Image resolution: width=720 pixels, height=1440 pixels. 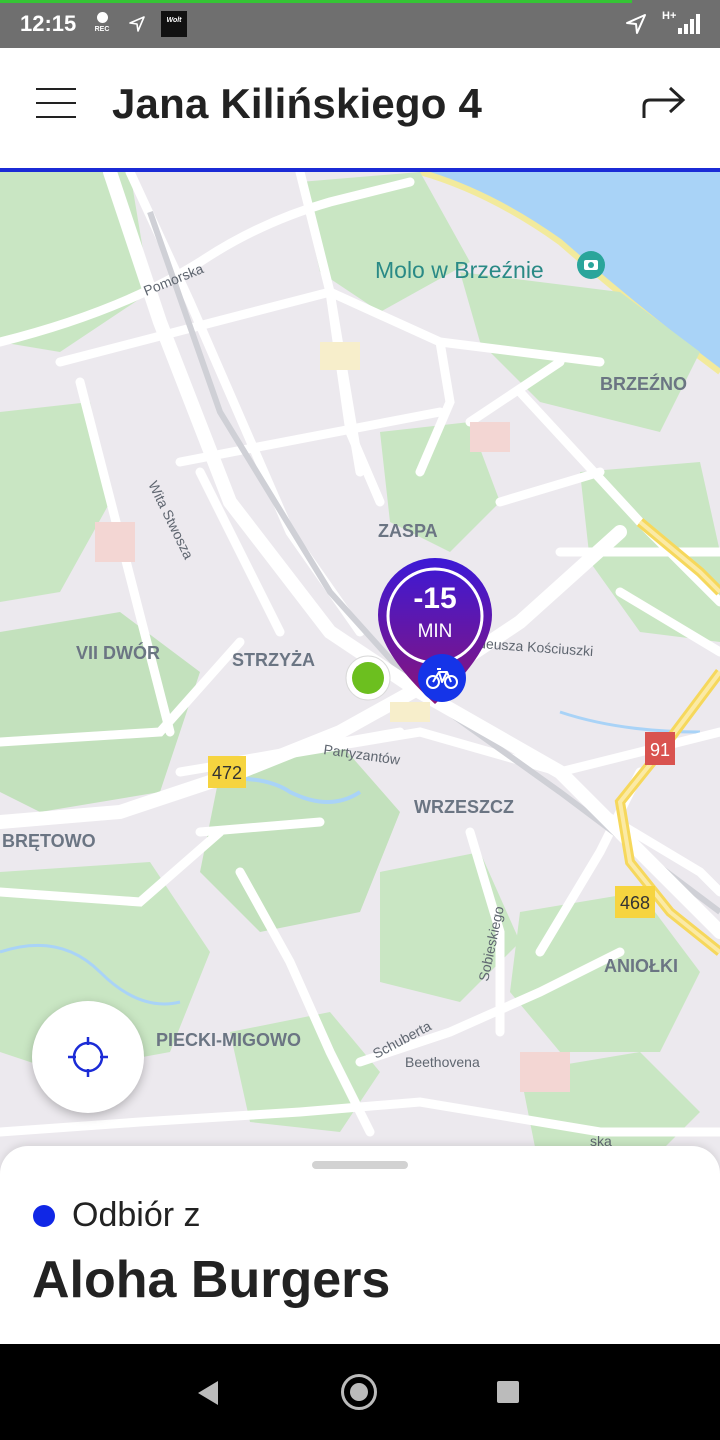 I want to click on bicycle-icon, so click(x=442, y=678).